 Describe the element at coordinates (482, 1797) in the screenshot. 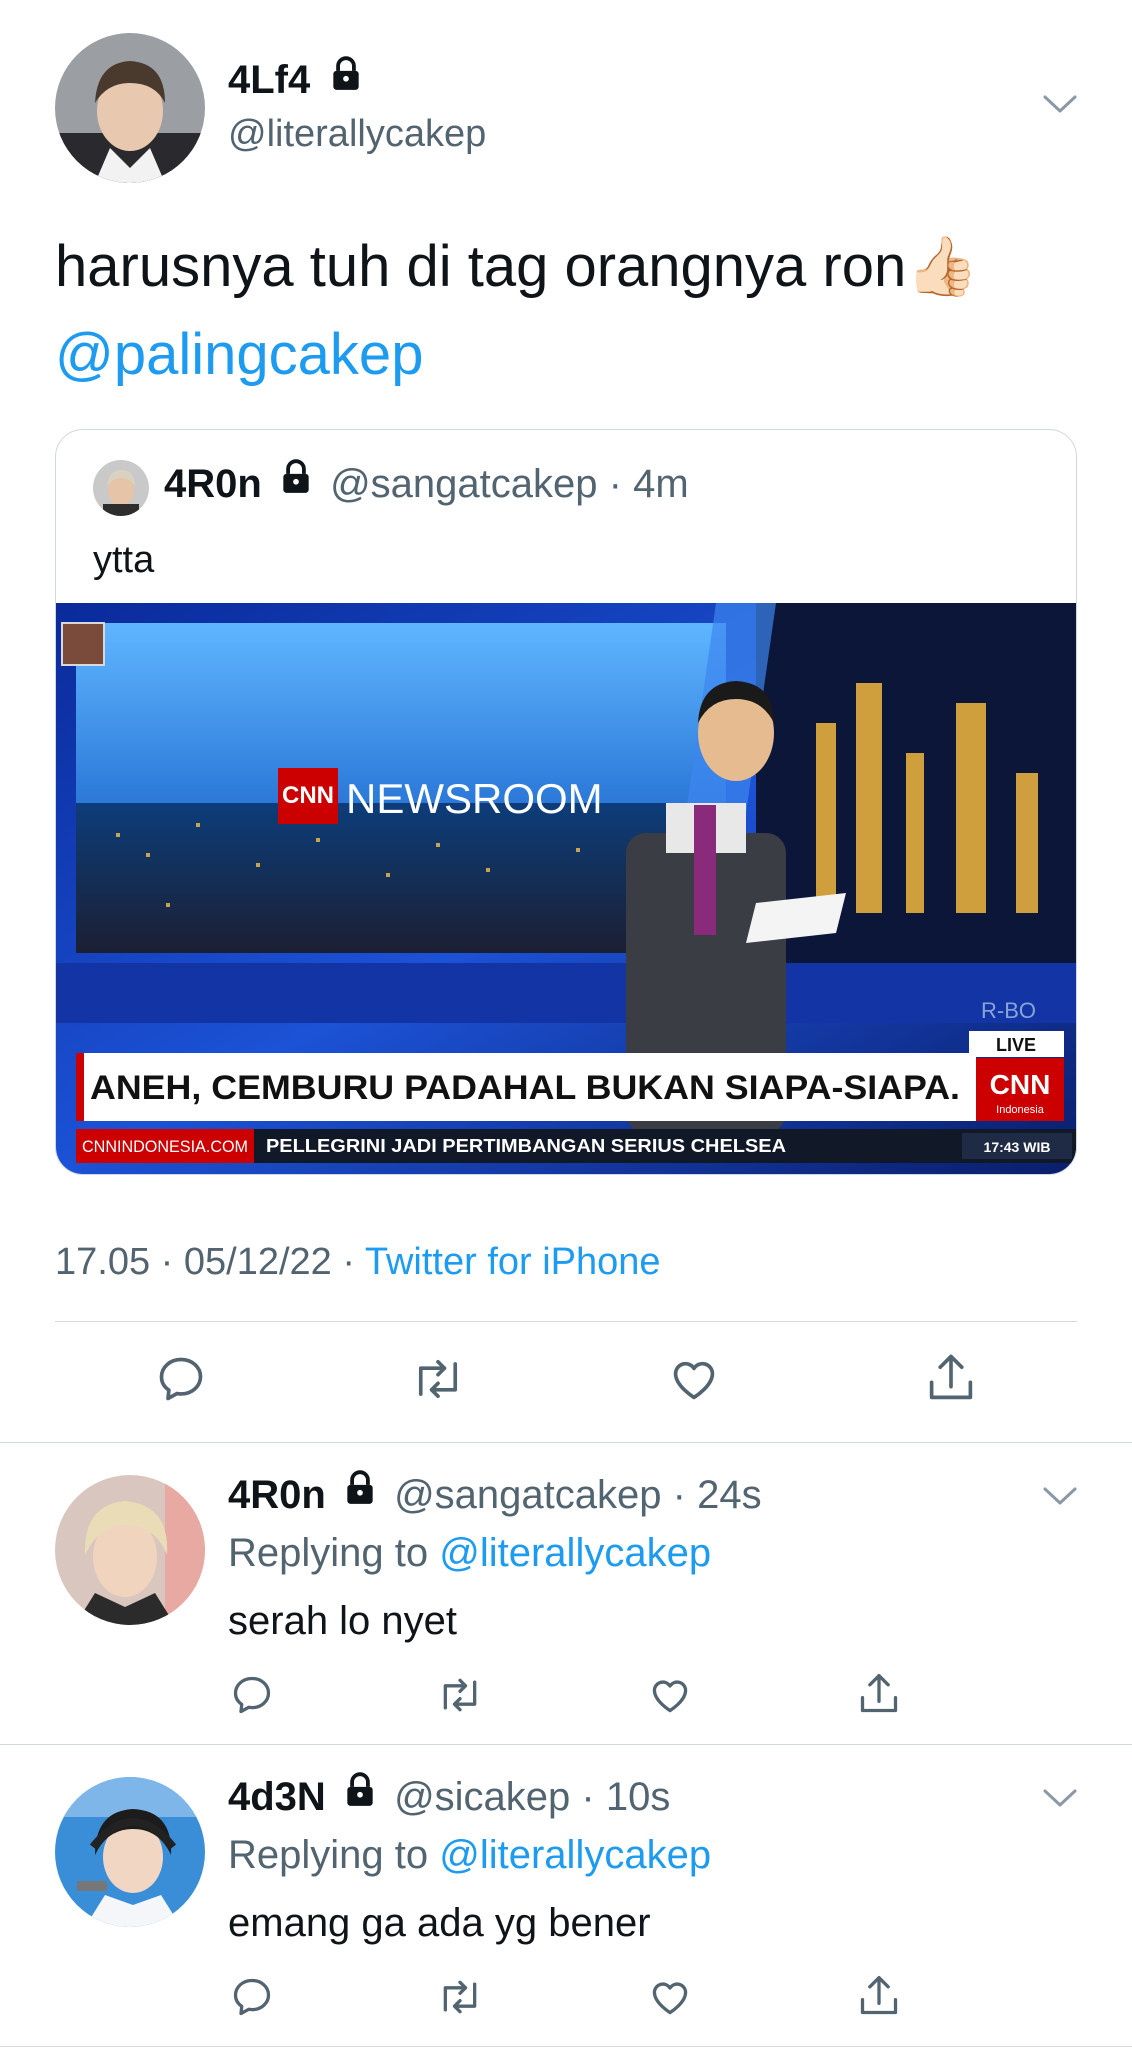

I see `reply-handle: @sicakep` at that location.